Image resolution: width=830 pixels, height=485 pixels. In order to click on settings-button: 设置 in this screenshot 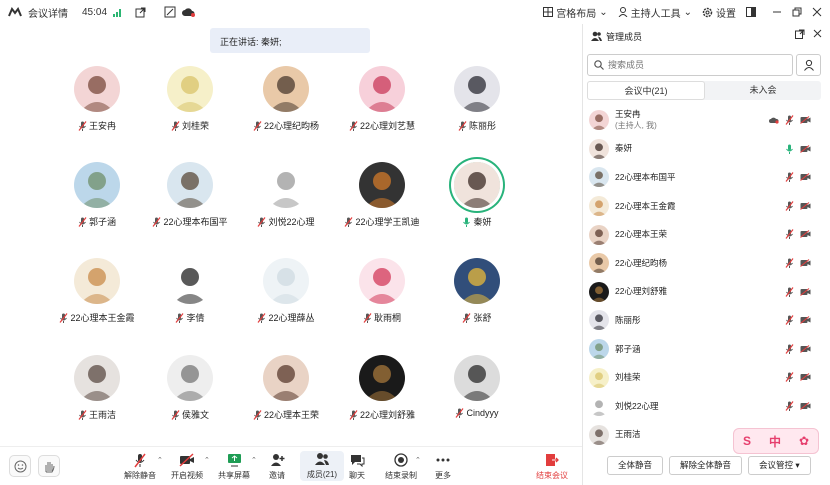, I will do `click(719, 12)`.